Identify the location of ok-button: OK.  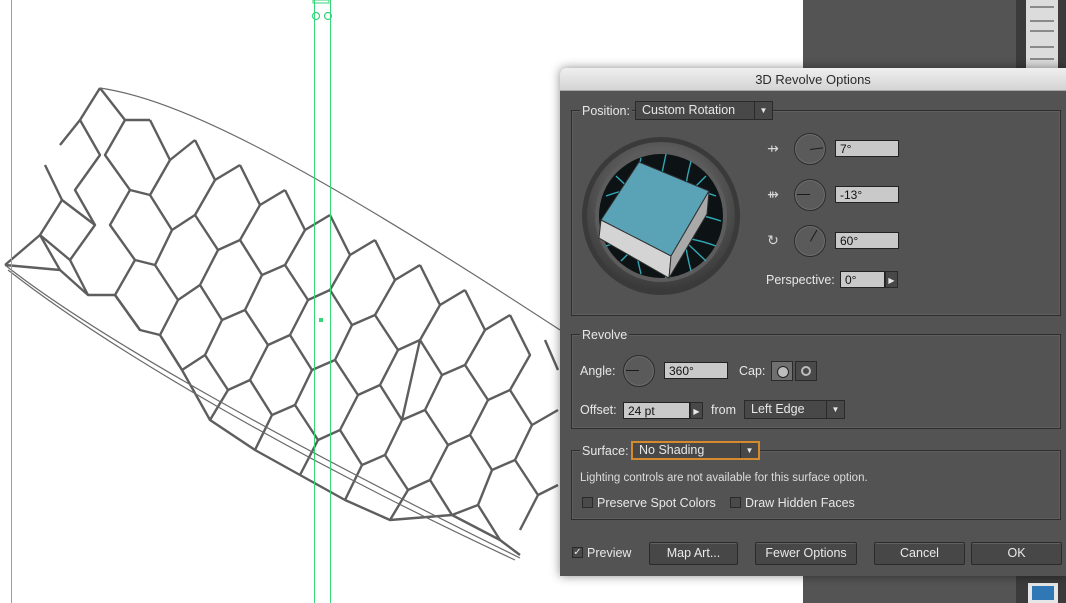
(1016, 553).